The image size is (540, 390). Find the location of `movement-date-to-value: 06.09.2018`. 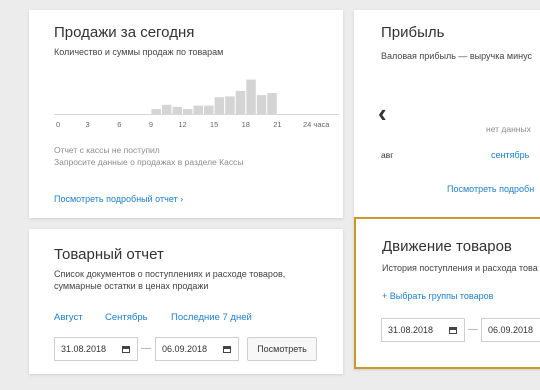

movement-date-to-value: 06.09.2018 is located at coordinates (511, 330).